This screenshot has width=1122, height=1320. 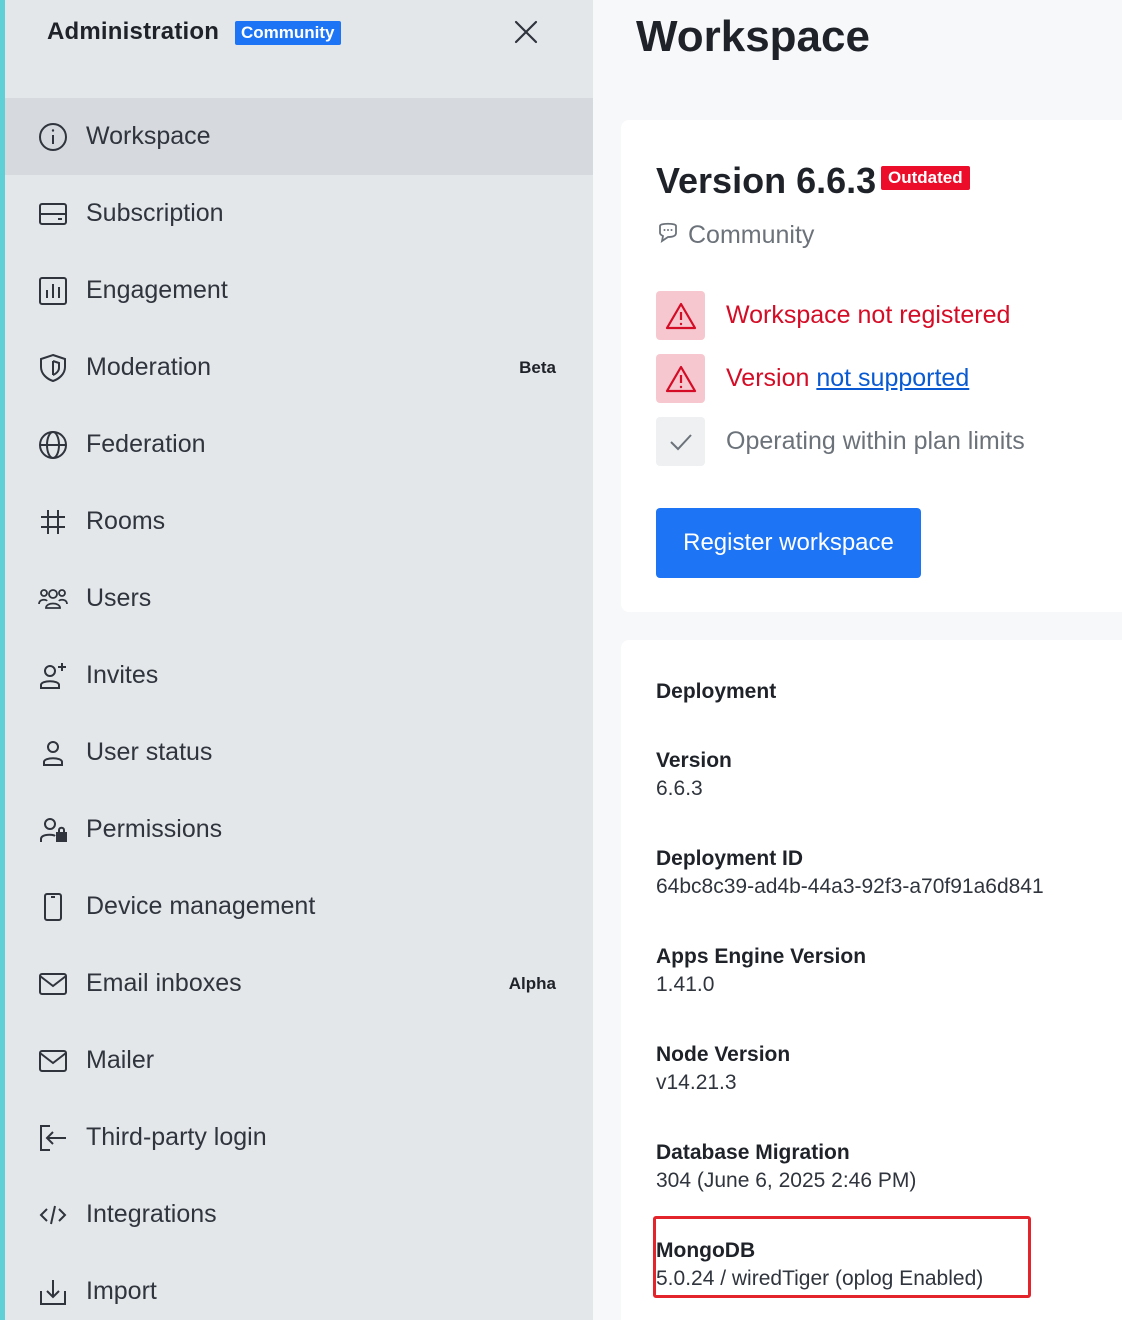 I want to click on sidebar-item-moderation: Moderation Beta, so click(x=299, y=367).